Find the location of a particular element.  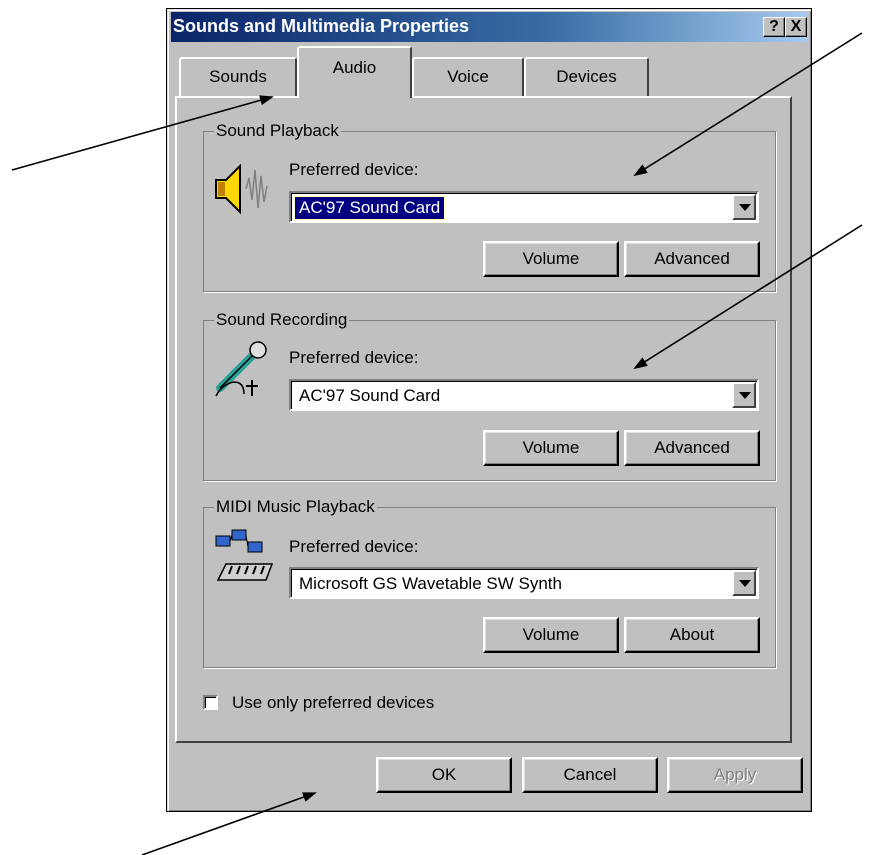

midi-device-dropdown: Microsoft GS Wavetable SW Synth is located at coordinates (524, 583).